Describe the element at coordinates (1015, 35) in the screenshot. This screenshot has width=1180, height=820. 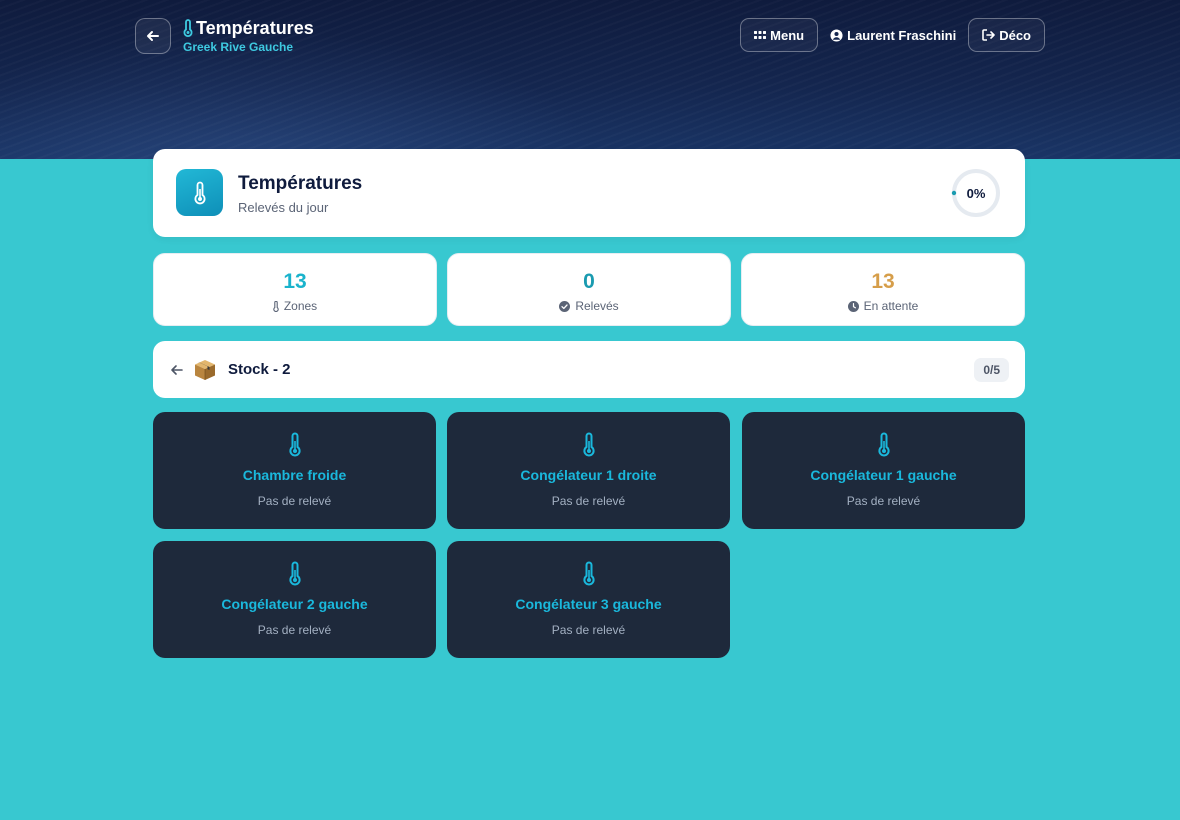
I see `logout-label: Déco` at that location.